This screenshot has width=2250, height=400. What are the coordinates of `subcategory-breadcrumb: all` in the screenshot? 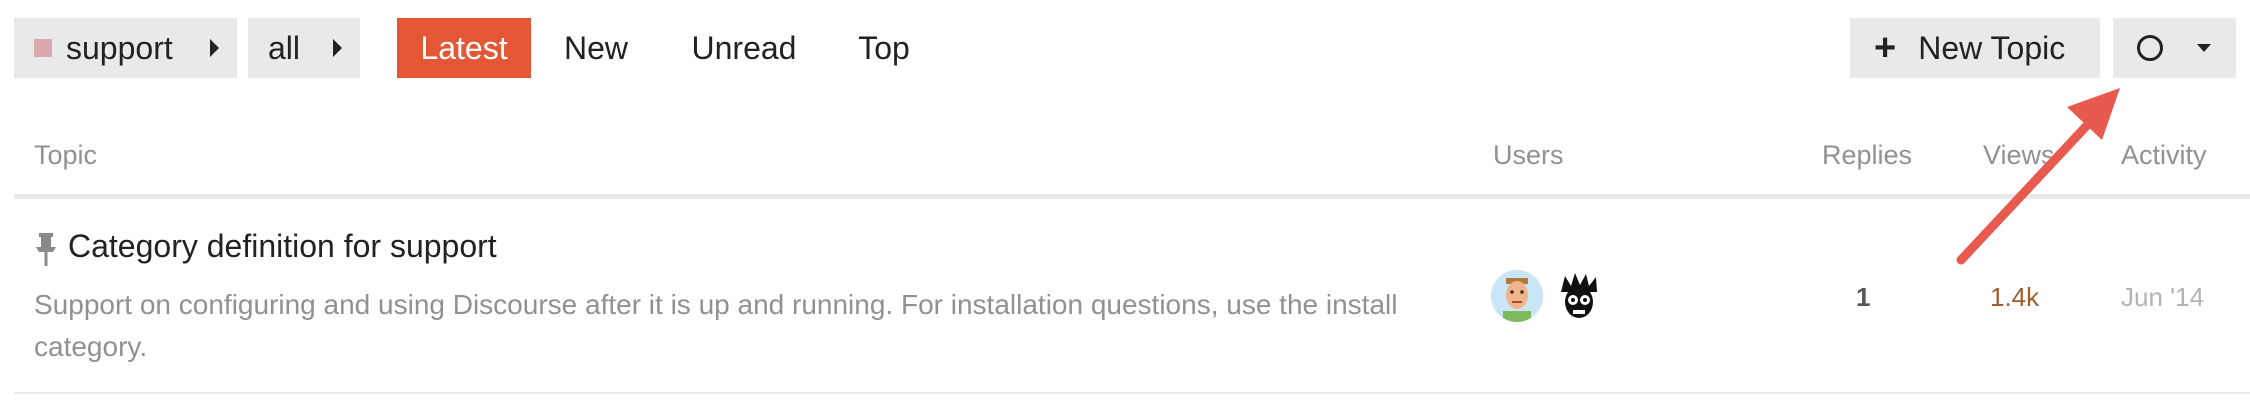 It's located at (304, 48).